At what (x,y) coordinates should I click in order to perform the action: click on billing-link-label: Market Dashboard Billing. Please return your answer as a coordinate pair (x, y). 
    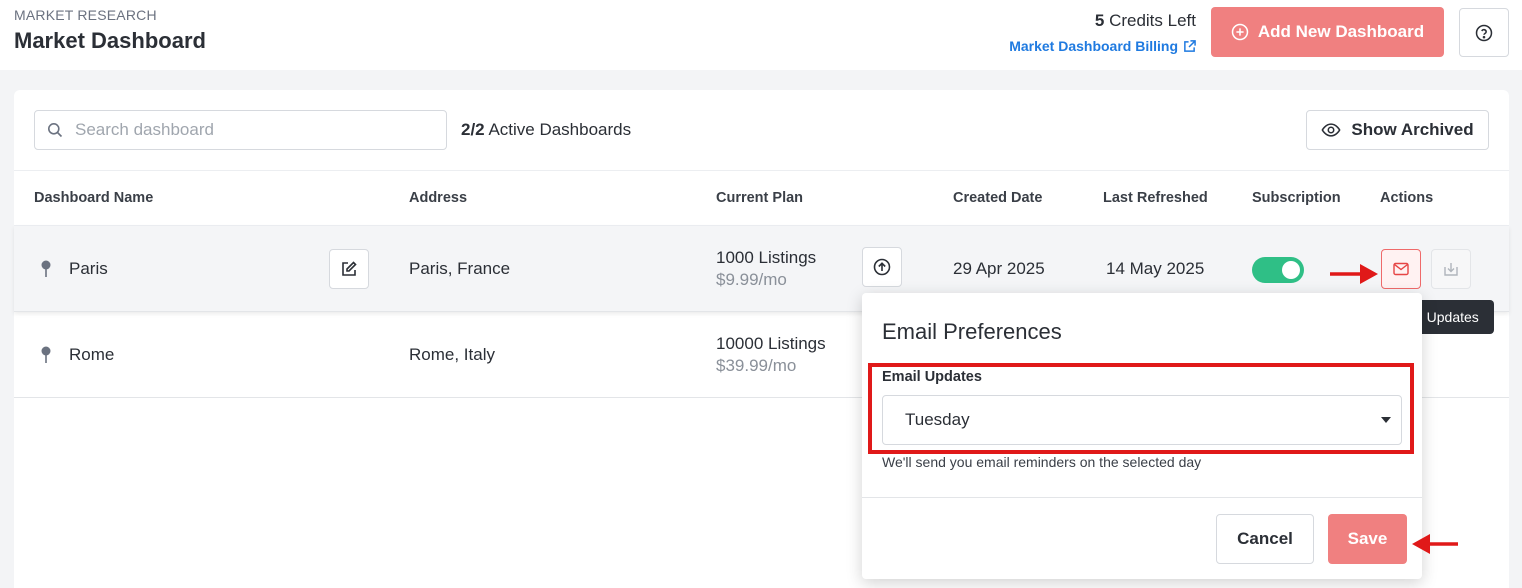
    Looking at the image, I should click on (1093, 46).